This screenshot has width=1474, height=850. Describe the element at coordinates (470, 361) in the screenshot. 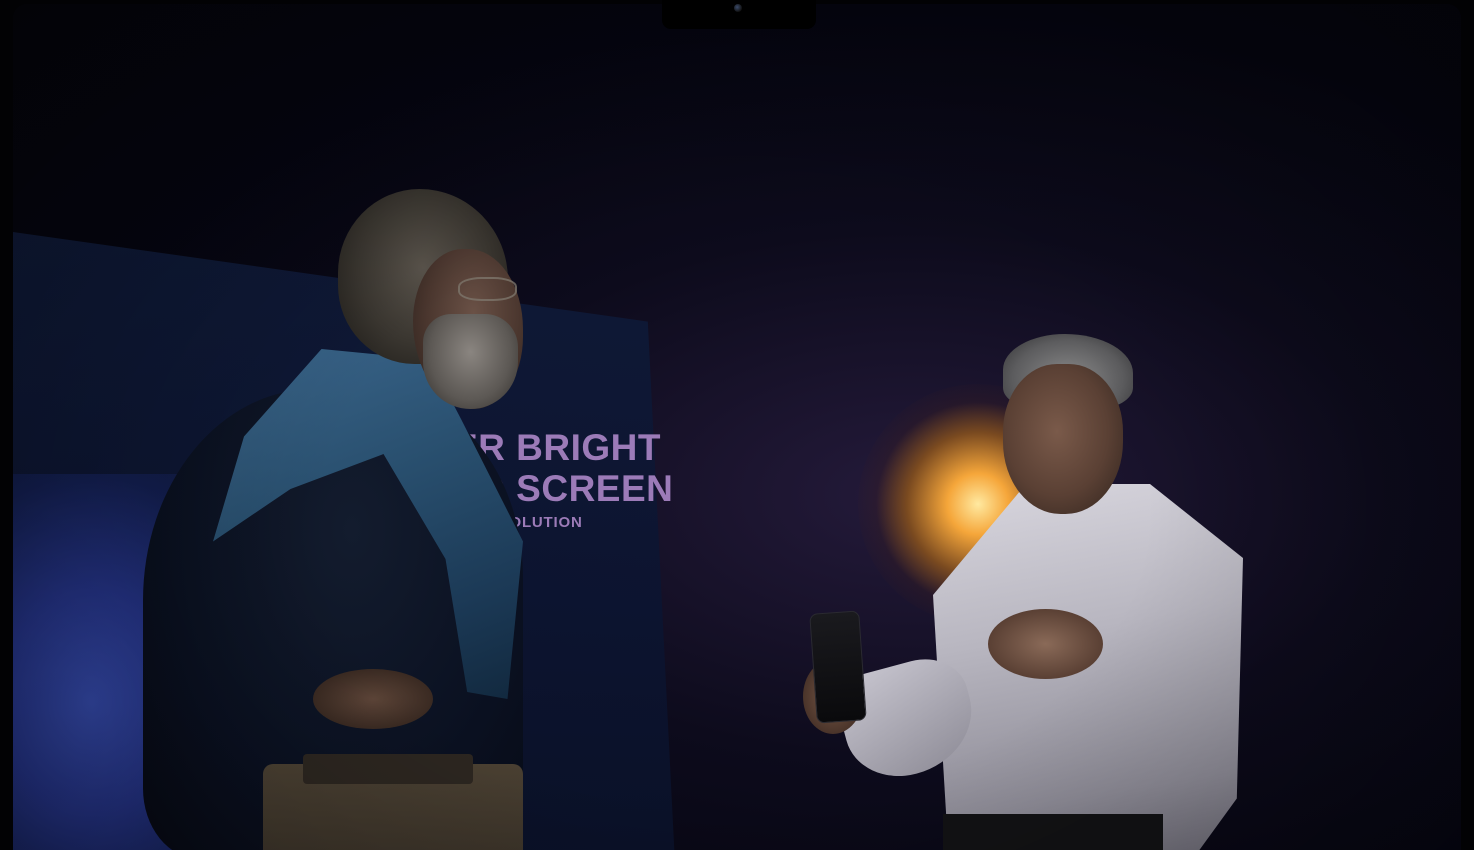

I see `presenter-left-beard` at that location.